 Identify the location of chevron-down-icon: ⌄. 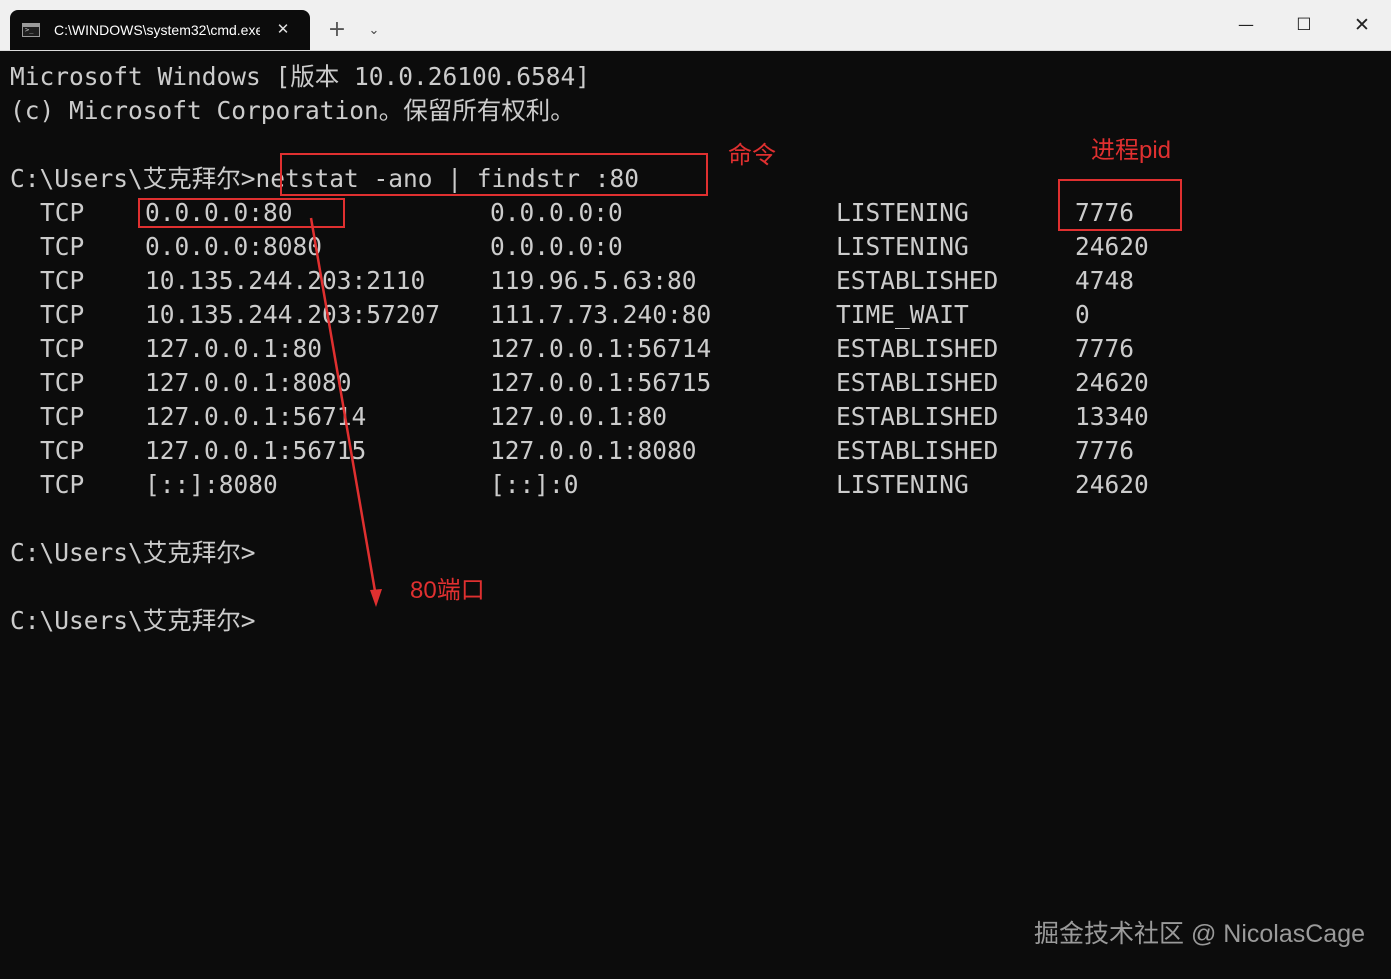
(374, 31).